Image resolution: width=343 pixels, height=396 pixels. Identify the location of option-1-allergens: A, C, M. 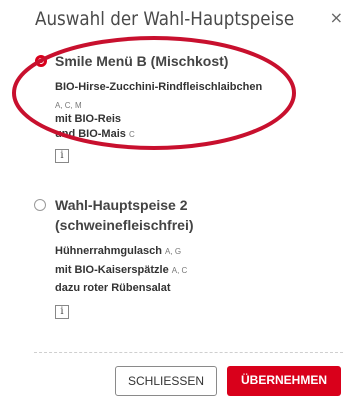
(68, 105).